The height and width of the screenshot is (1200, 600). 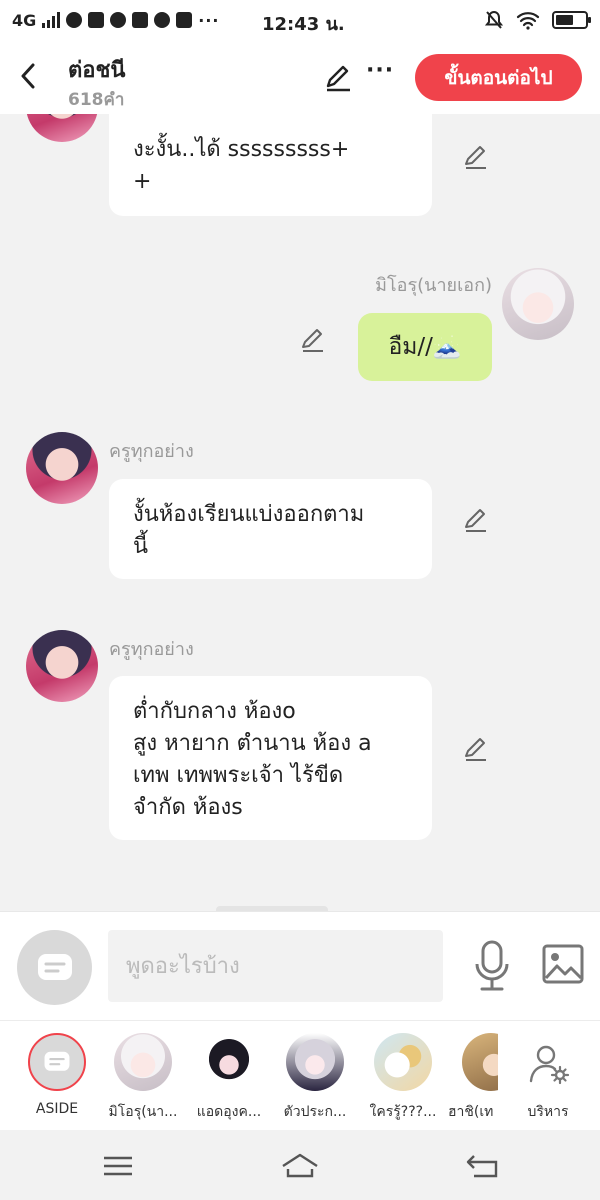 I want to click on back-button, so click(x=28, y=76).